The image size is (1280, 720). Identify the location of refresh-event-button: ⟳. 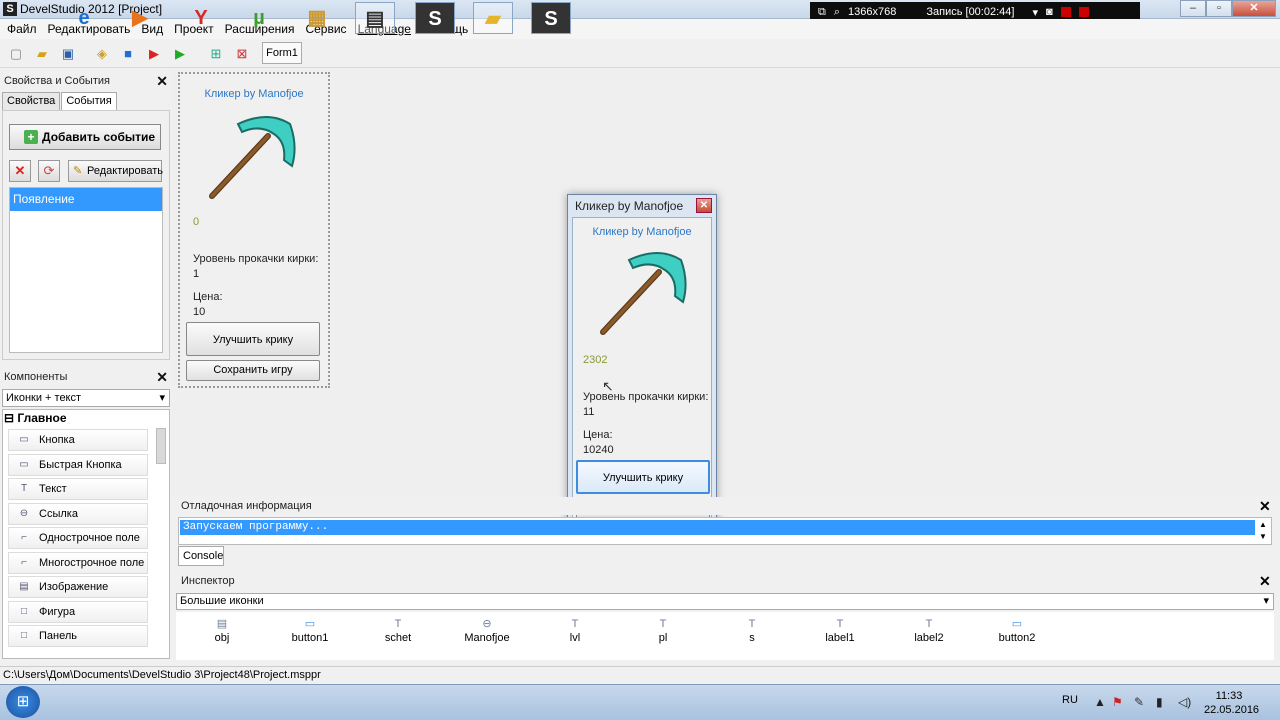
(49, 171).